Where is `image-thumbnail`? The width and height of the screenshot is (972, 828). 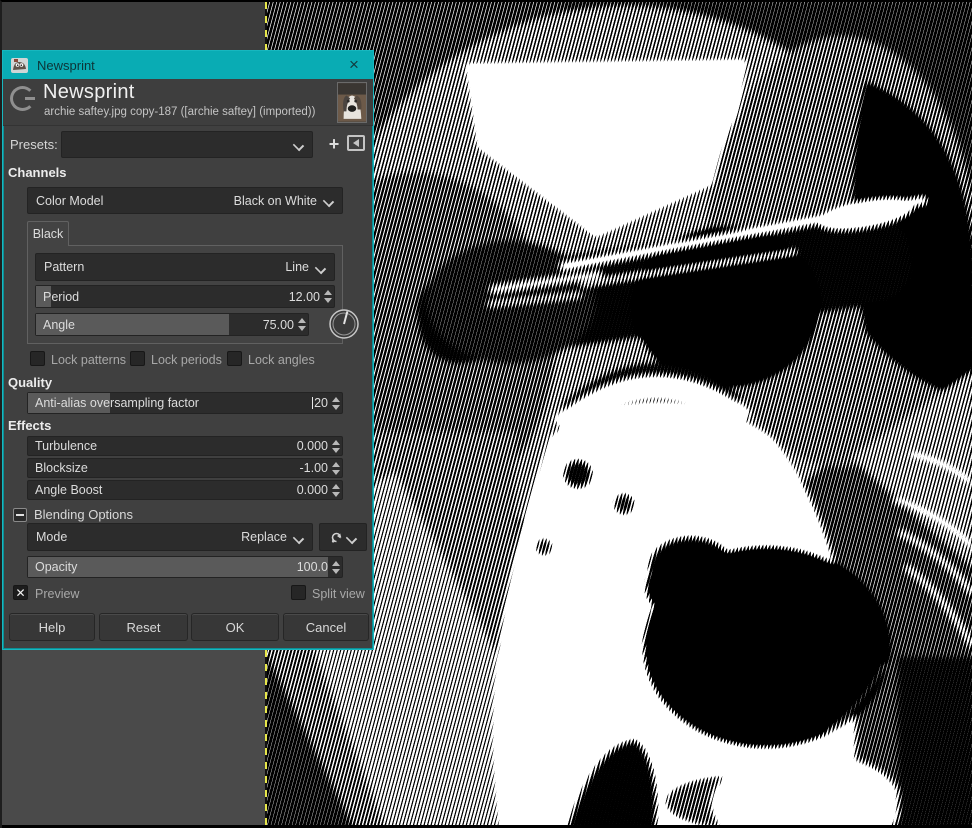 image-thumbnail is located at coordinates (352, 102).